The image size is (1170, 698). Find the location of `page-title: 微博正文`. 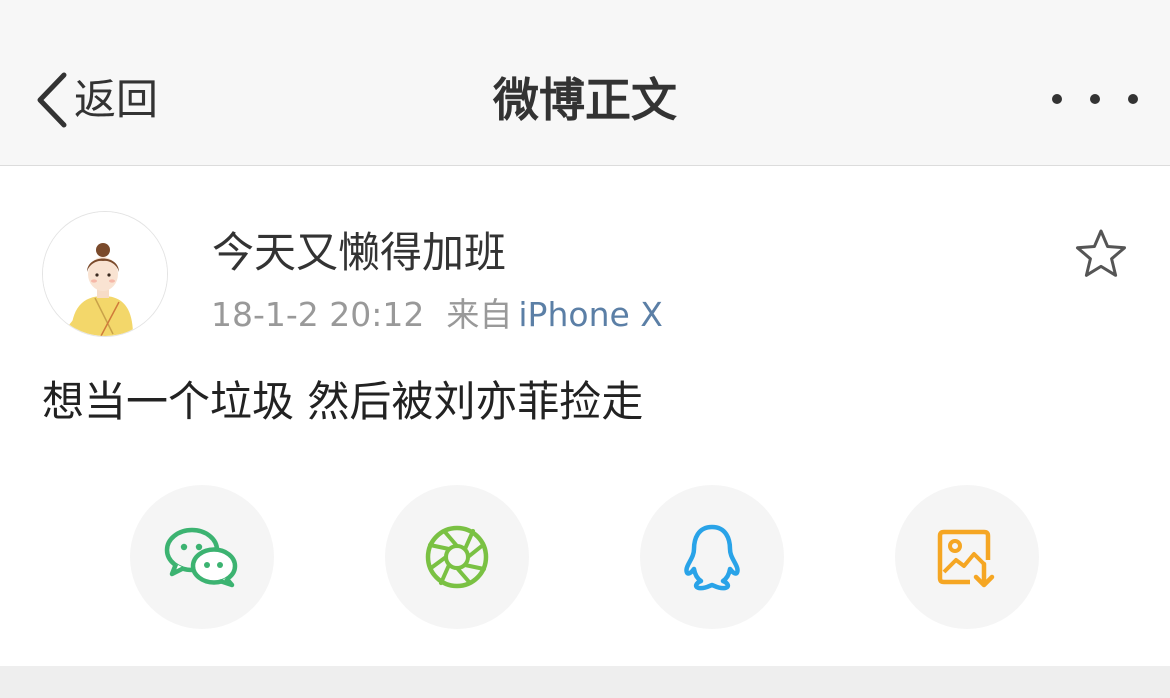

page-title: 微博正文 is located at coordinates (585, 100).